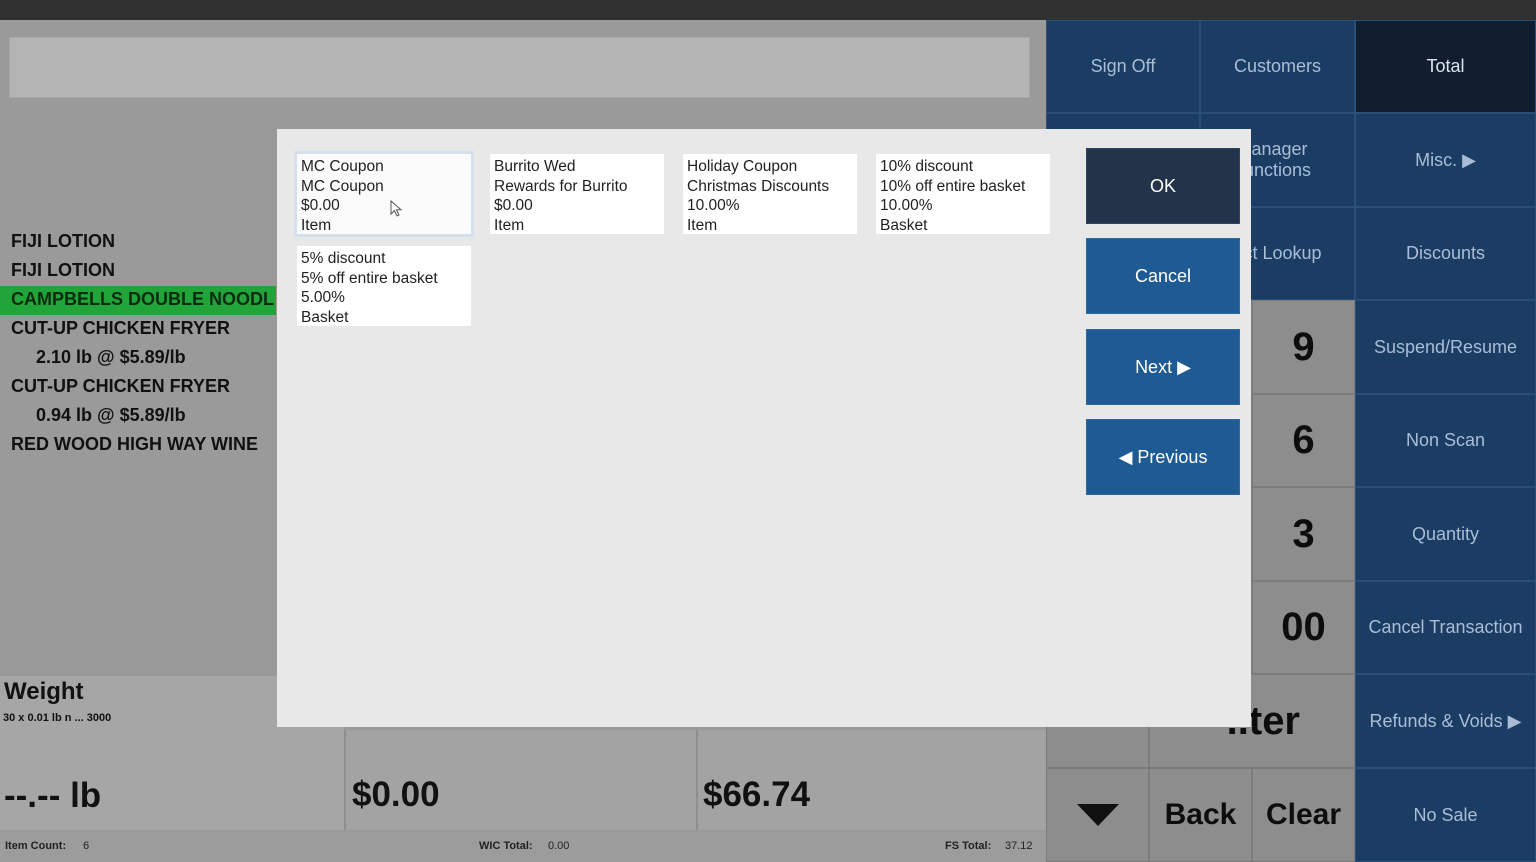  What do you see at coordinates (1445, 534) in the screenshot?
I see `quantity-button: Quantity` at bounding box center [1445, 534].